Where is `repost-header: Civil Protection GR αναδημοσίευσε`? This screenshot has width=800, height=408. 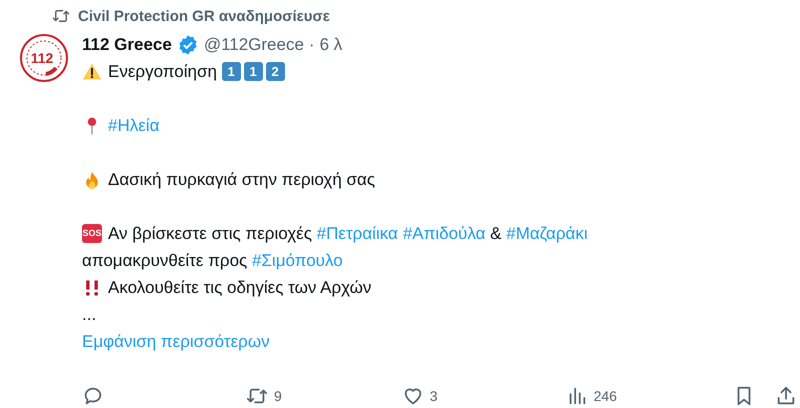 repost-header: Civil Protection GR αναδημοσίευσε is located at coordinates (204, 16).